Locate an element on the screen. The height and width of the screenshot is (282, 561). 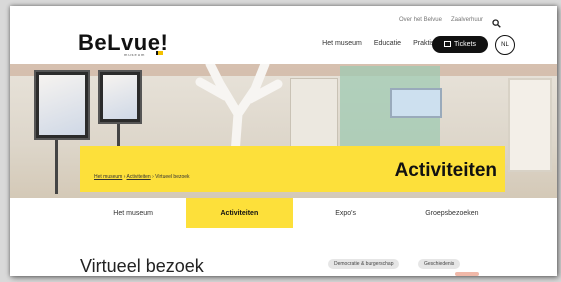
tickets-button: Tickets is located at coordinates (460, 44).